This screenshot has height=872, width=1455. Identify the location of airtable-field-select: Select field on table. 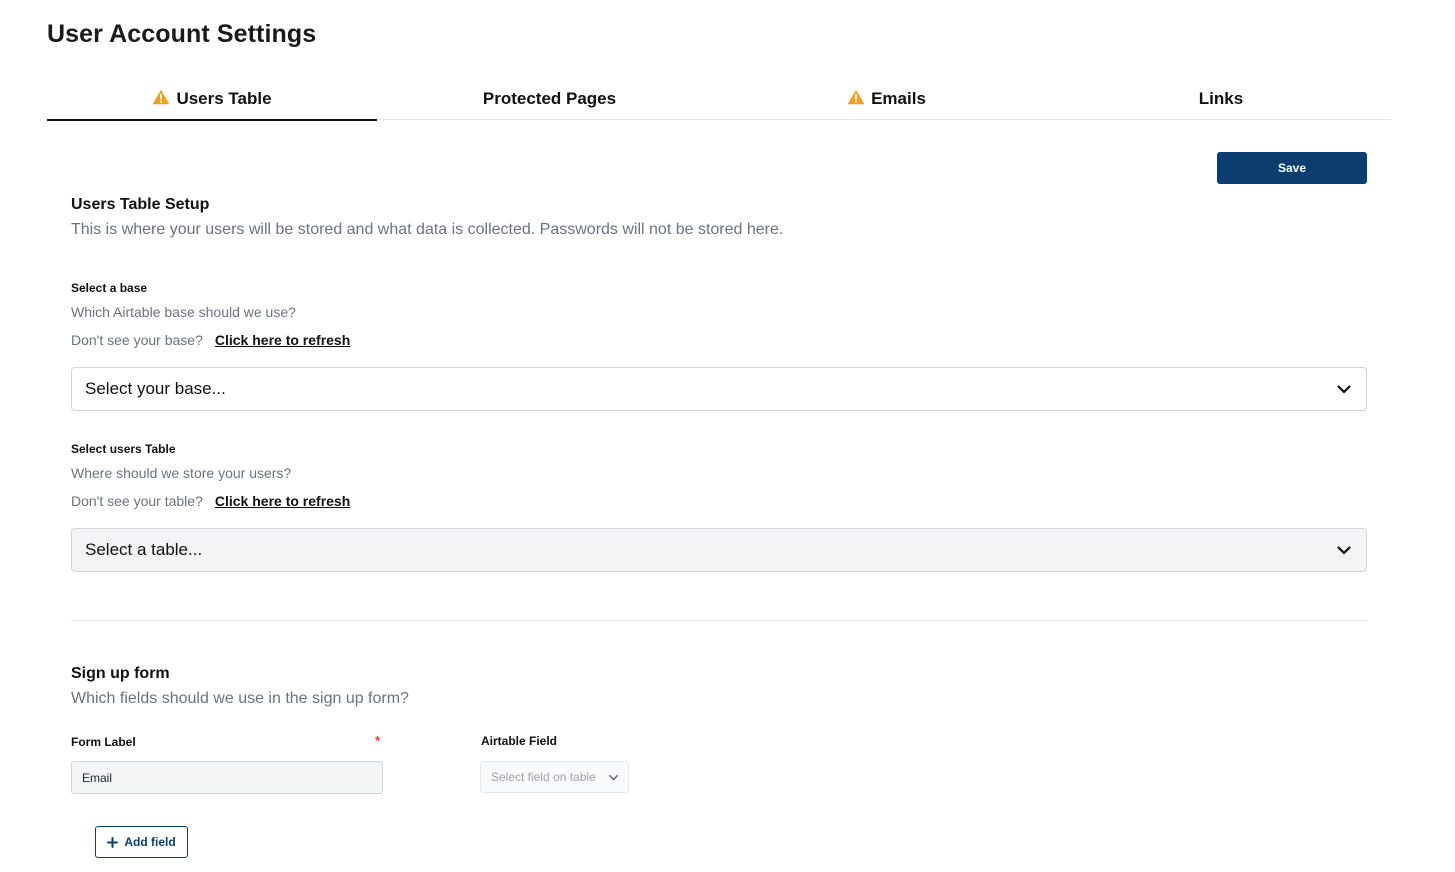
(554, 777).